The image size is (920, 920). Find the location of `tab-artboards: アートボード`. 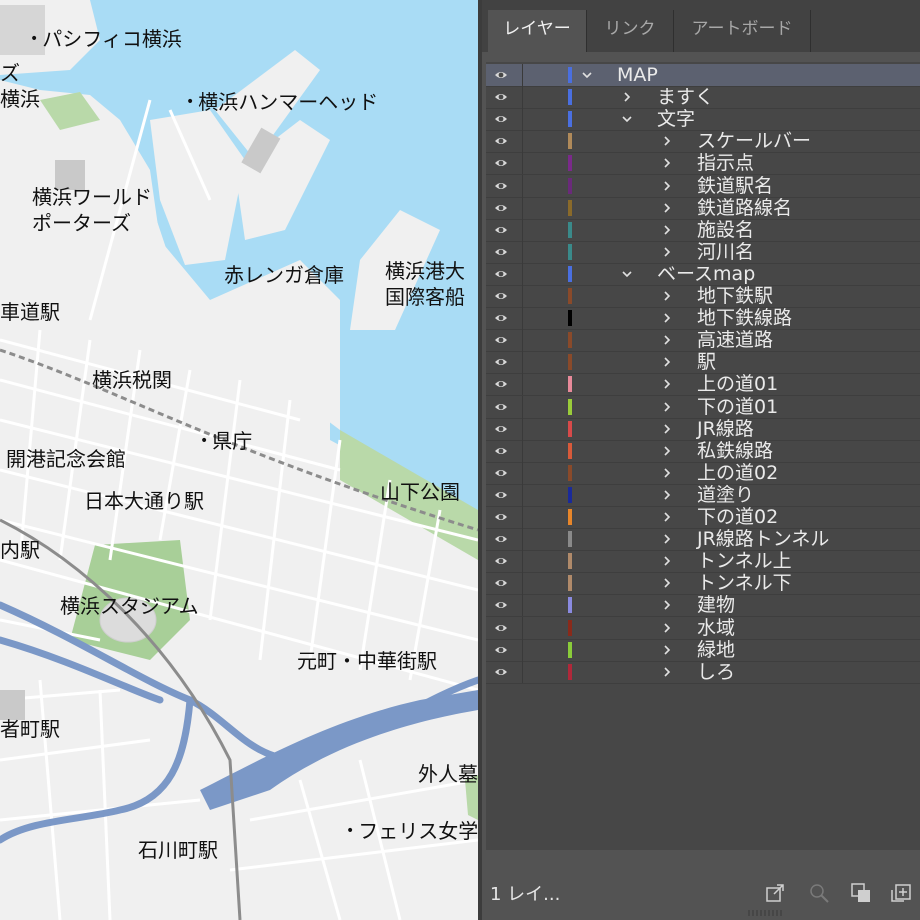

tab-artboards: アートボード is located at coordinates (742, 31).